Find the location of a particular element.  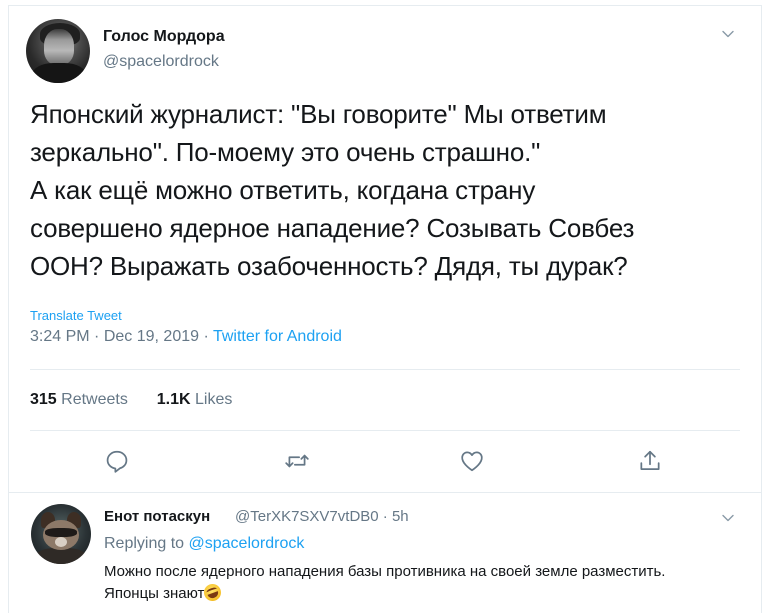

reply-author-name: Енот потаскун is located at coordinates (157, 516).